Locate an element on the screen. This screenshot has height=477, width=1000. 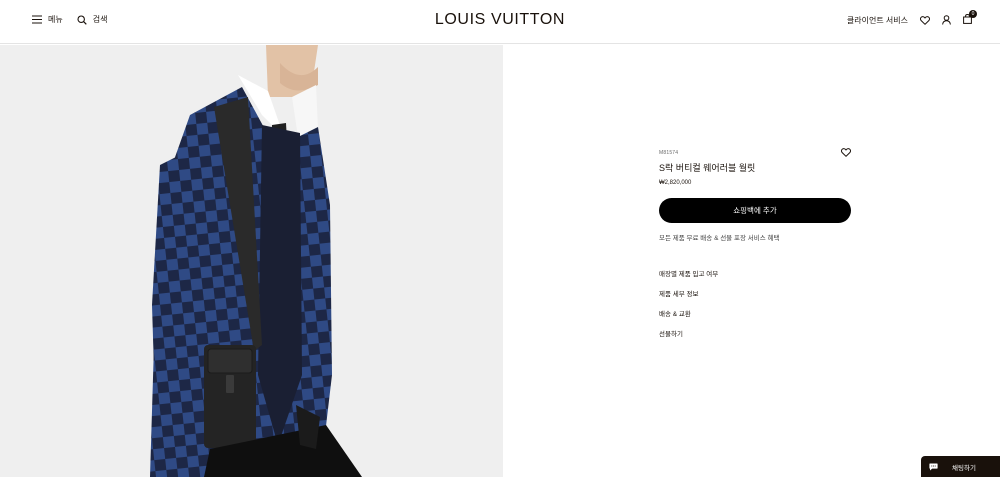
product-links: 매장별 제품 입고 여부 제품 세부 정보 배송 & 교환 선물하기 is located at coordinates (688, 308).